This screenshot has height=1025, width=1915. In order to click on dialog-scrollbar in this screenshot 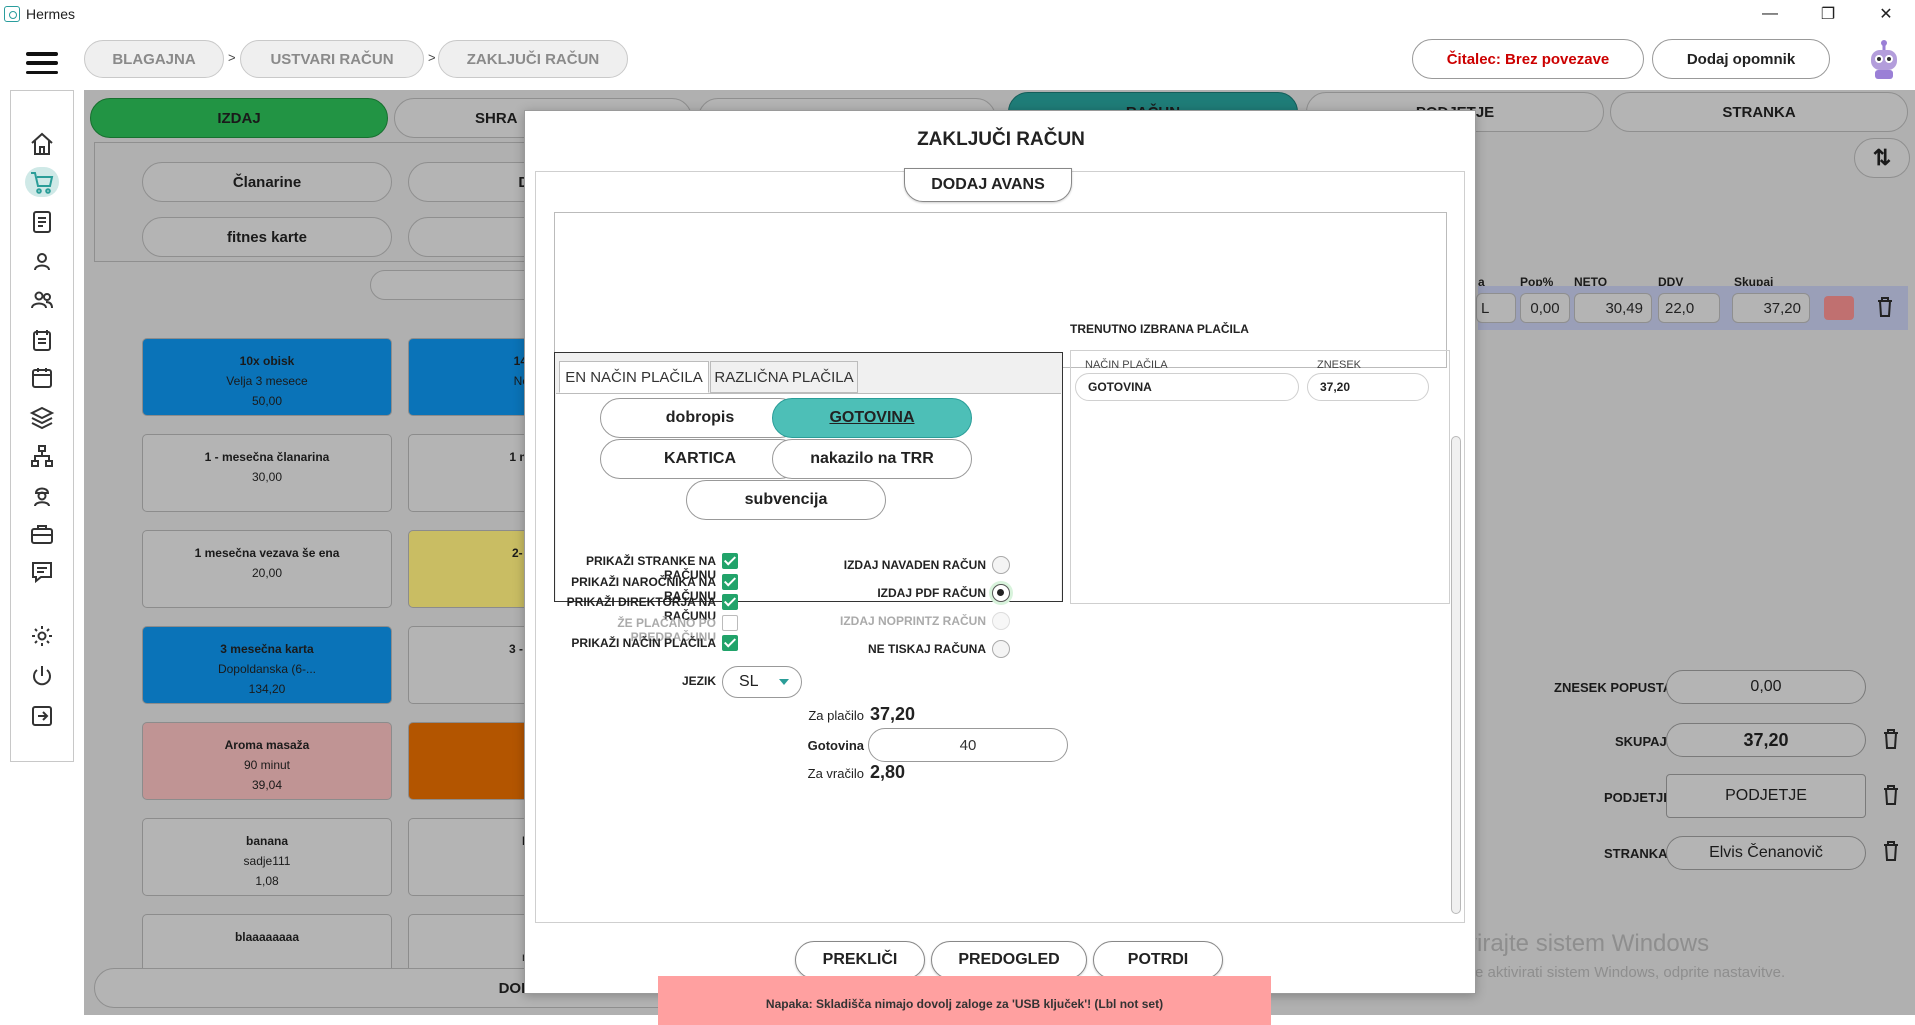, I will do `click(1456, 548)`.